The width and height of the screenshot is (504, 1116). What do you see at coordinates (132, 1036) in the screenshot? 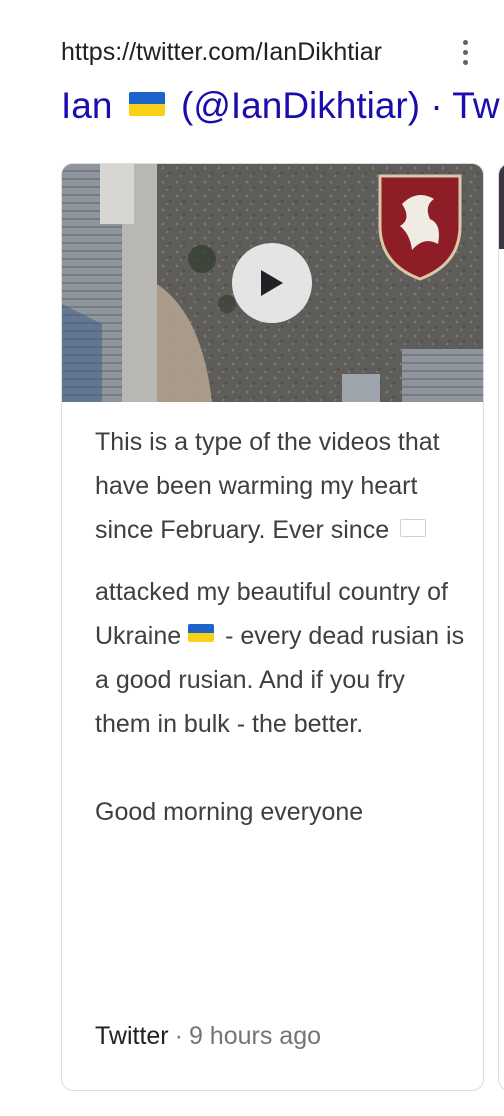
I see `source-label: Twitter` at bounding box center [132, 1036].